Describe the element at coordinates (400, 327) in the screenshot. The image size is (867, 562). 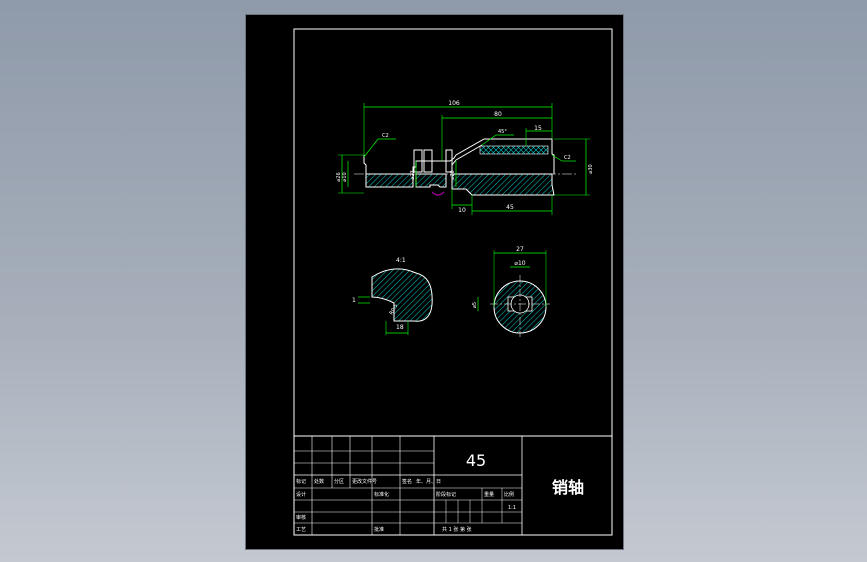
I see `detail-dim-18: 18` at that location.